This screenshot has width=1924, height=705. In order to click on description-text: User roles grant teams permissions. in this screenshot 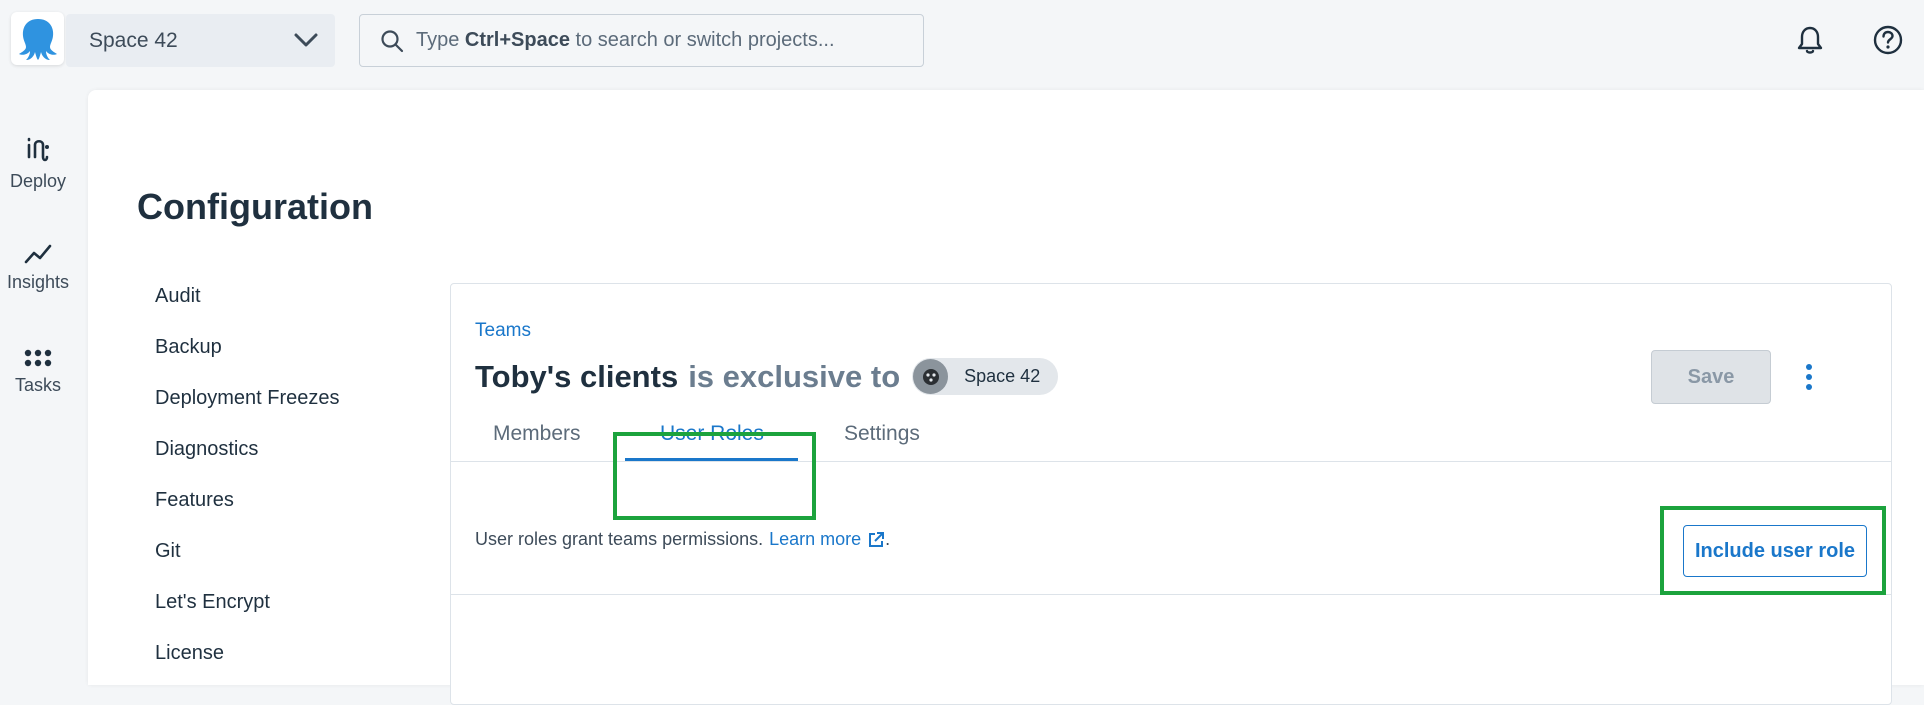, I will do `click(619, 539)`.